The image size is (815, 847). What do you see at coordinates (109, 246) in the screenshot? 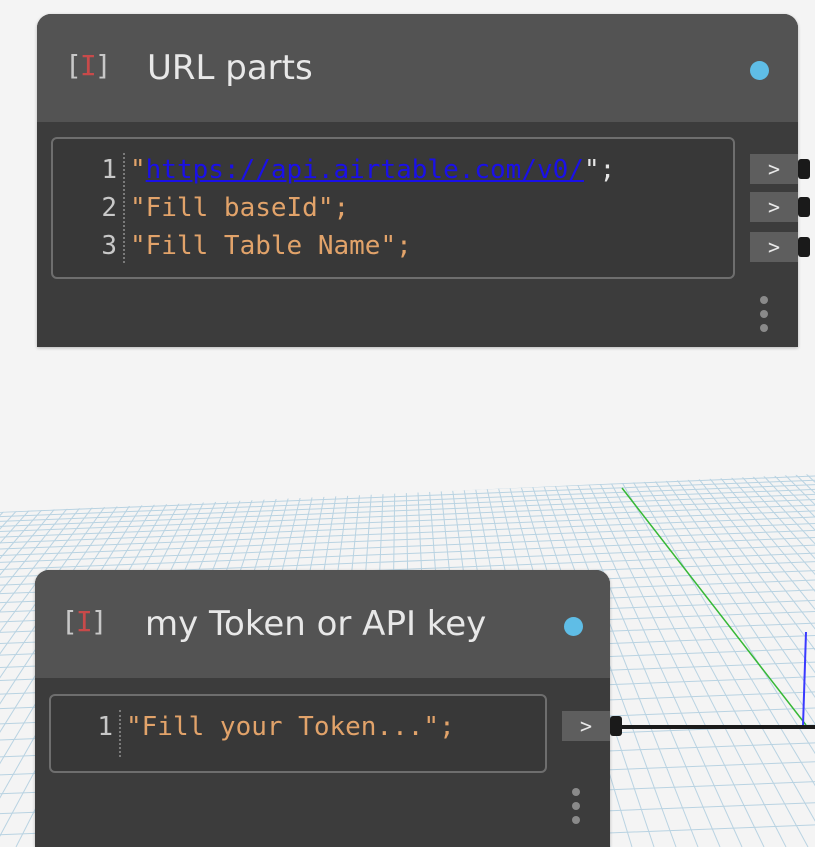
I see `line-number: 3` at bounding box center [109, 246].